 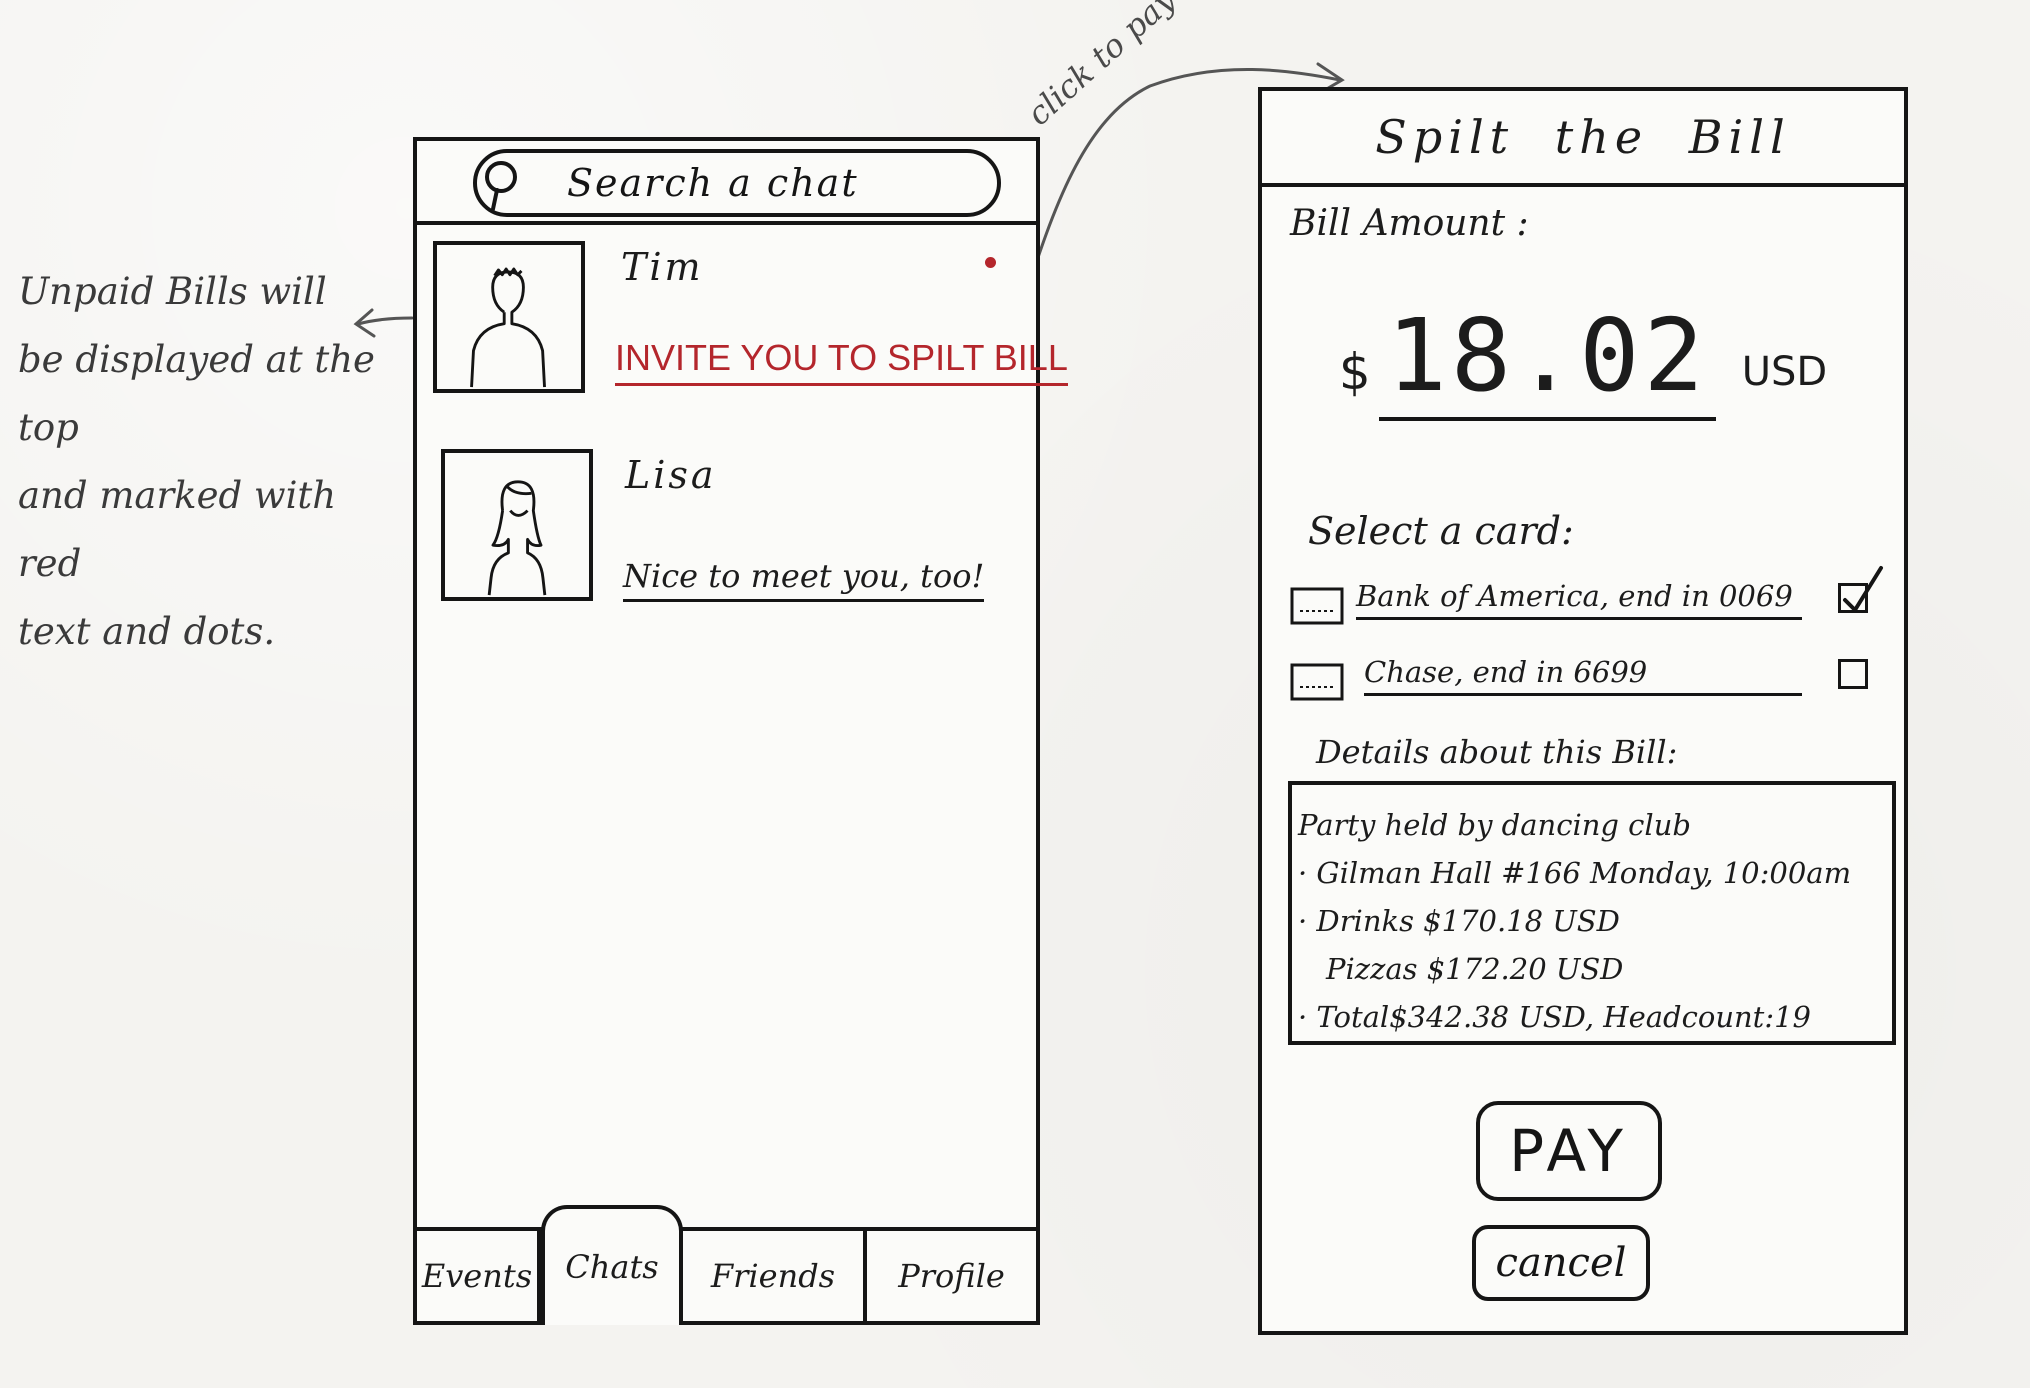 I want to click on bill-details-label: Details about this Bill:, so click(x=1497, y=752).